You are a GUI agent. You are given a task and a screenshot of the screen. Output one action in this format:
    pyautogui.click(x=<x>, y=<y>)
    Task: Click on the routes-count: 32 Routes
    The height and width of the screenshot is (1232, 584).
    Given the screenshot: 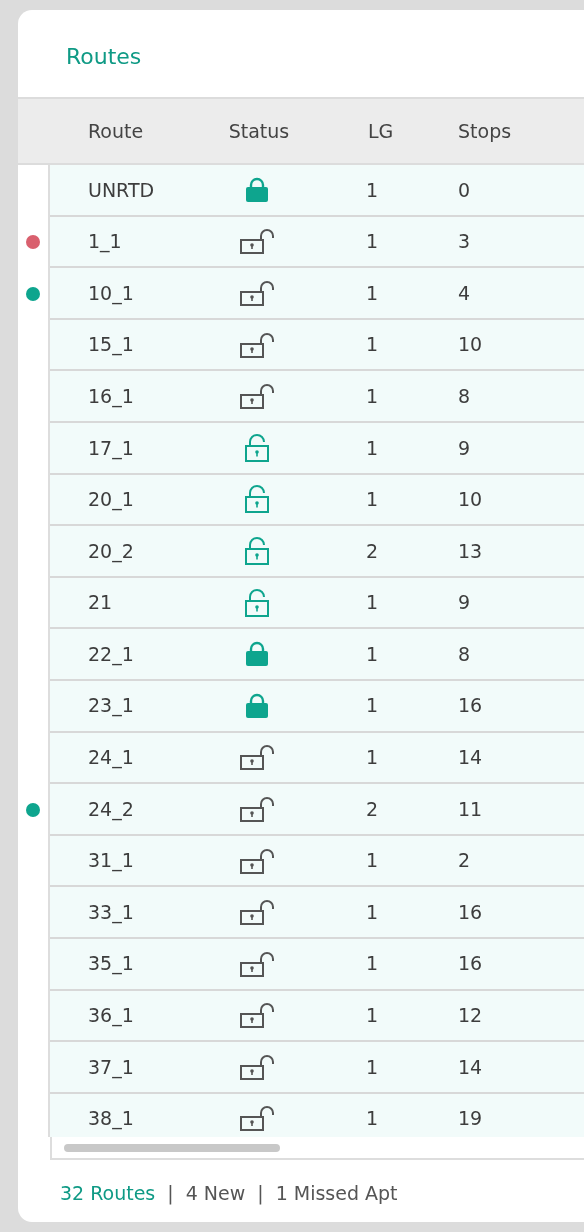 What is the action you would take?
    pyautogui.click(x=108, y=1193)
    